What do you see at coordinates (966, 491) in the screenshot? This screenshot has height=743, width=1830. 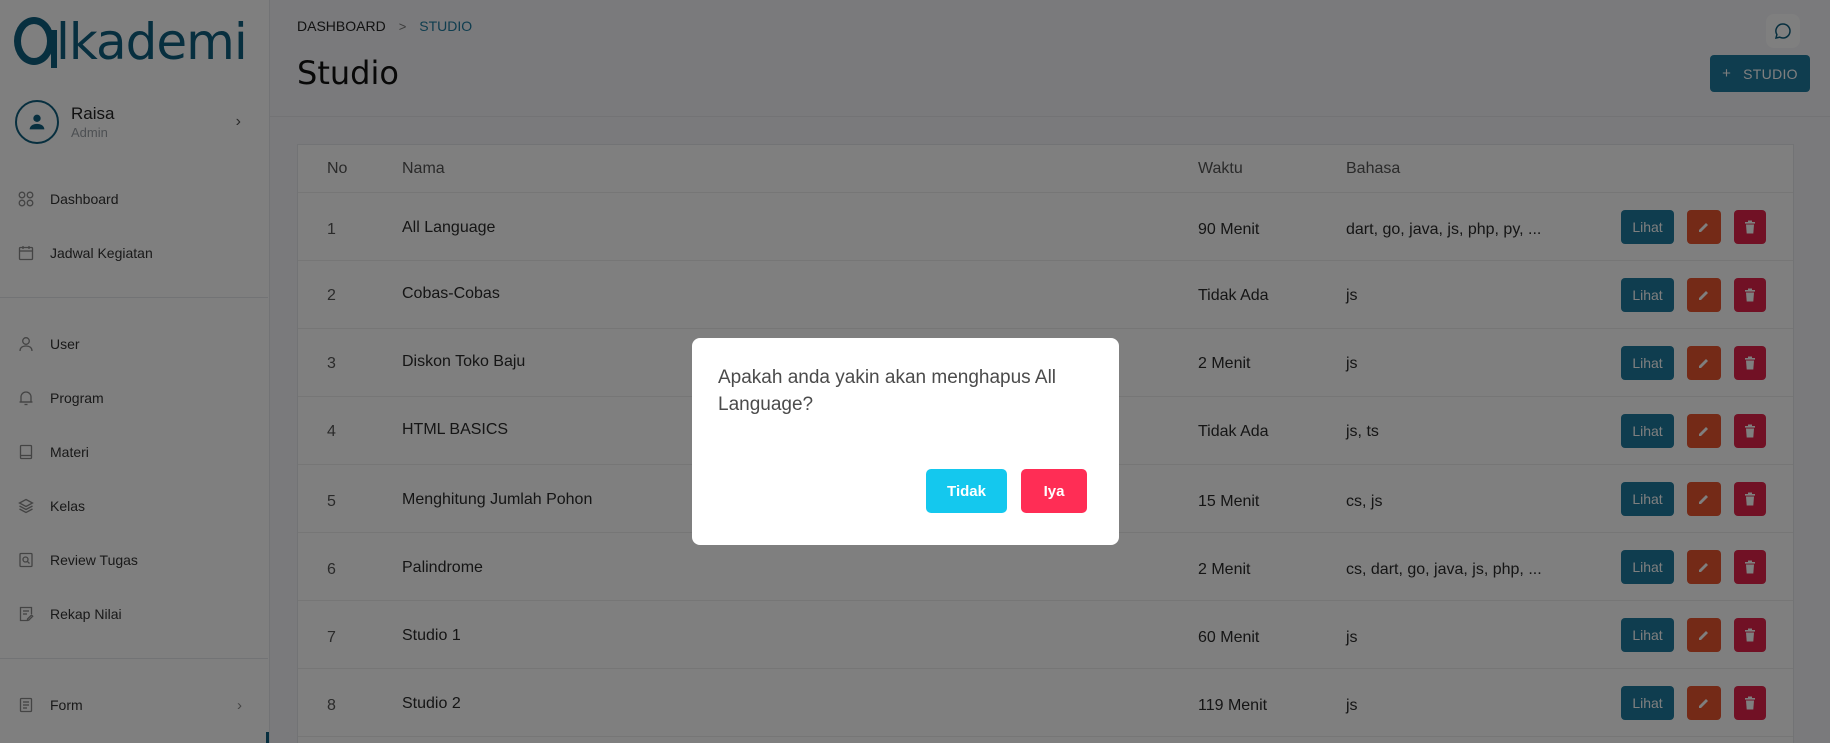 I see `cancel-button: Tidak` at bounding box center [966, 491].